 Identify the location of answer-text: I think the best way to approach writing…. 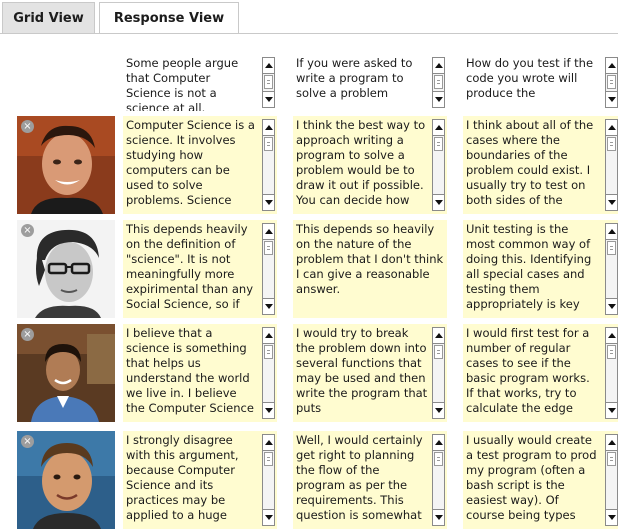
(361, 162).